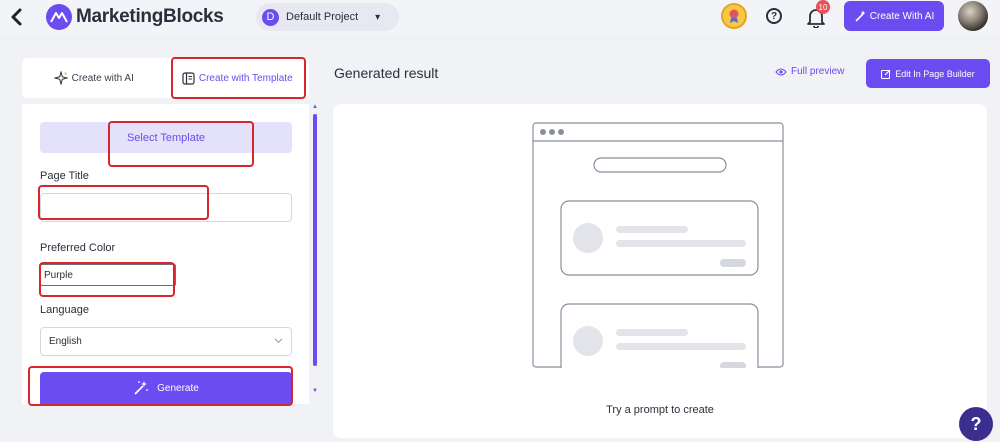 This screenshot has width=1000, height=442. I want to click on tab-create-with-ai: Create with AI, so click(94, 78).